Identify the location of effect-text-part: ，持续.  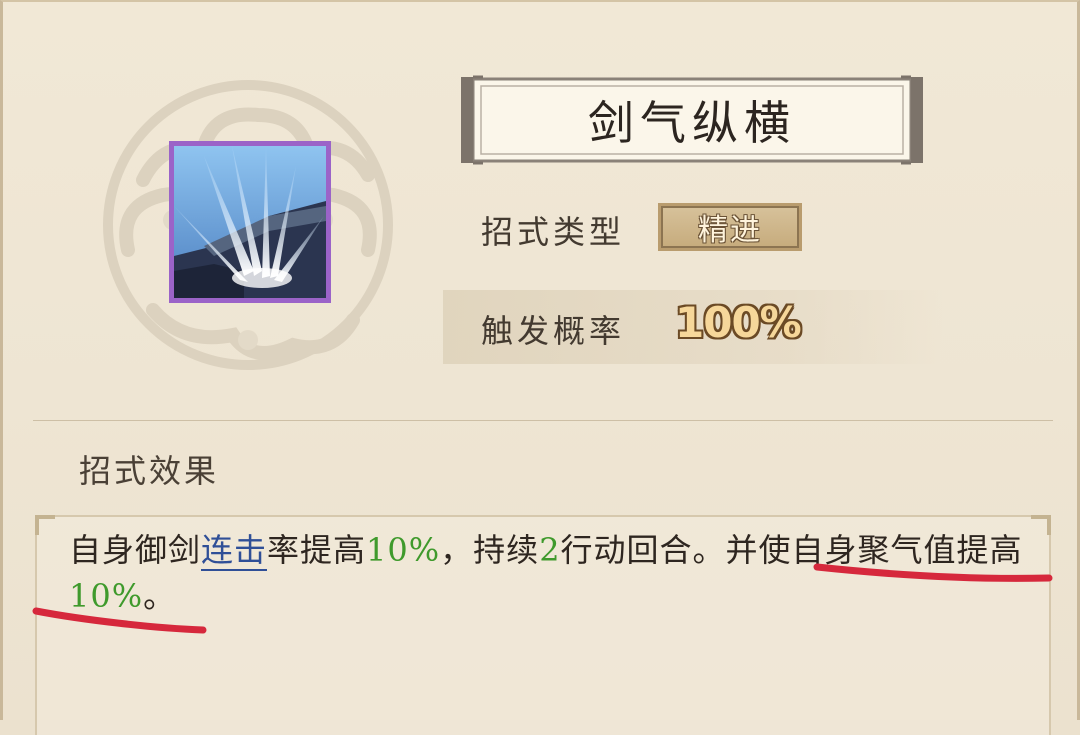
(490, 550).